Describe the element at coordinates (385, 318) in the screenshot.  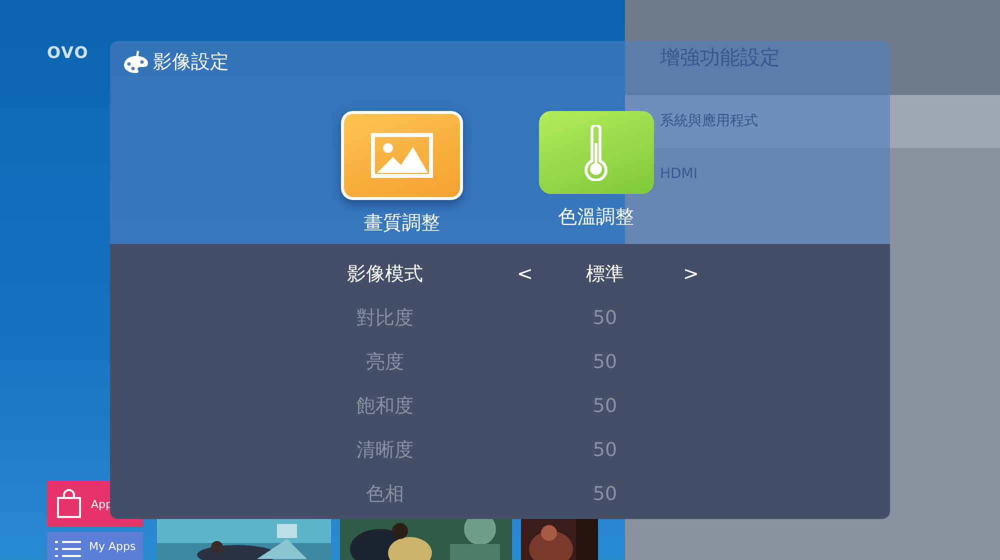
I see `setting-label: 對比度` at that location.